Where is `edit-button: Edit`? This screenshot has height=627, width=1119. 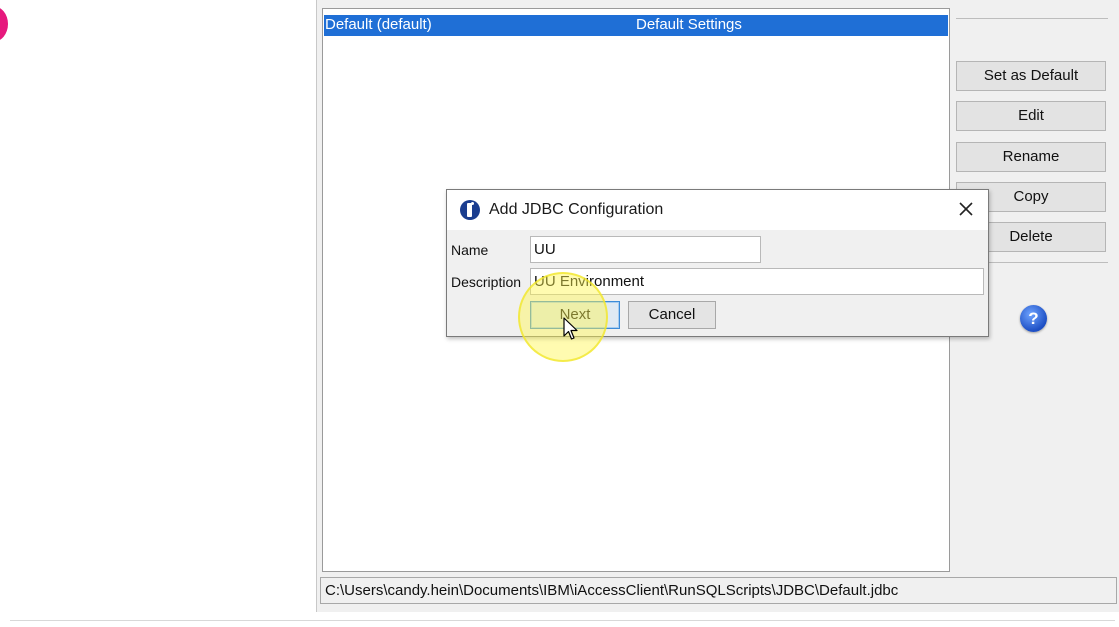 edit-button: Edit is located at coordinates (1031, 116).